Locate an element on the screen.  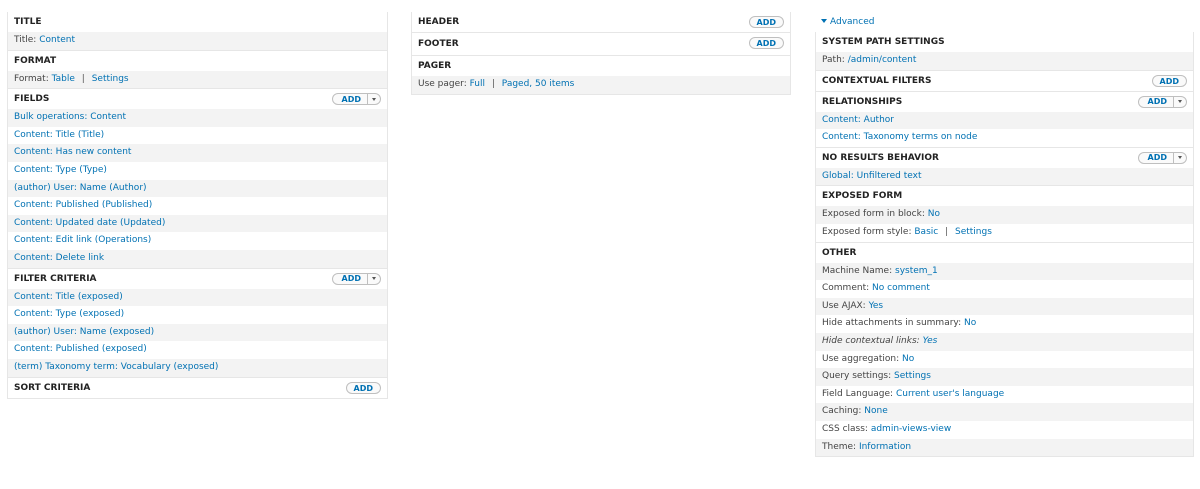
relationships-heading: RELATIONSHIPS Add is located at coordinates (1004, 101).